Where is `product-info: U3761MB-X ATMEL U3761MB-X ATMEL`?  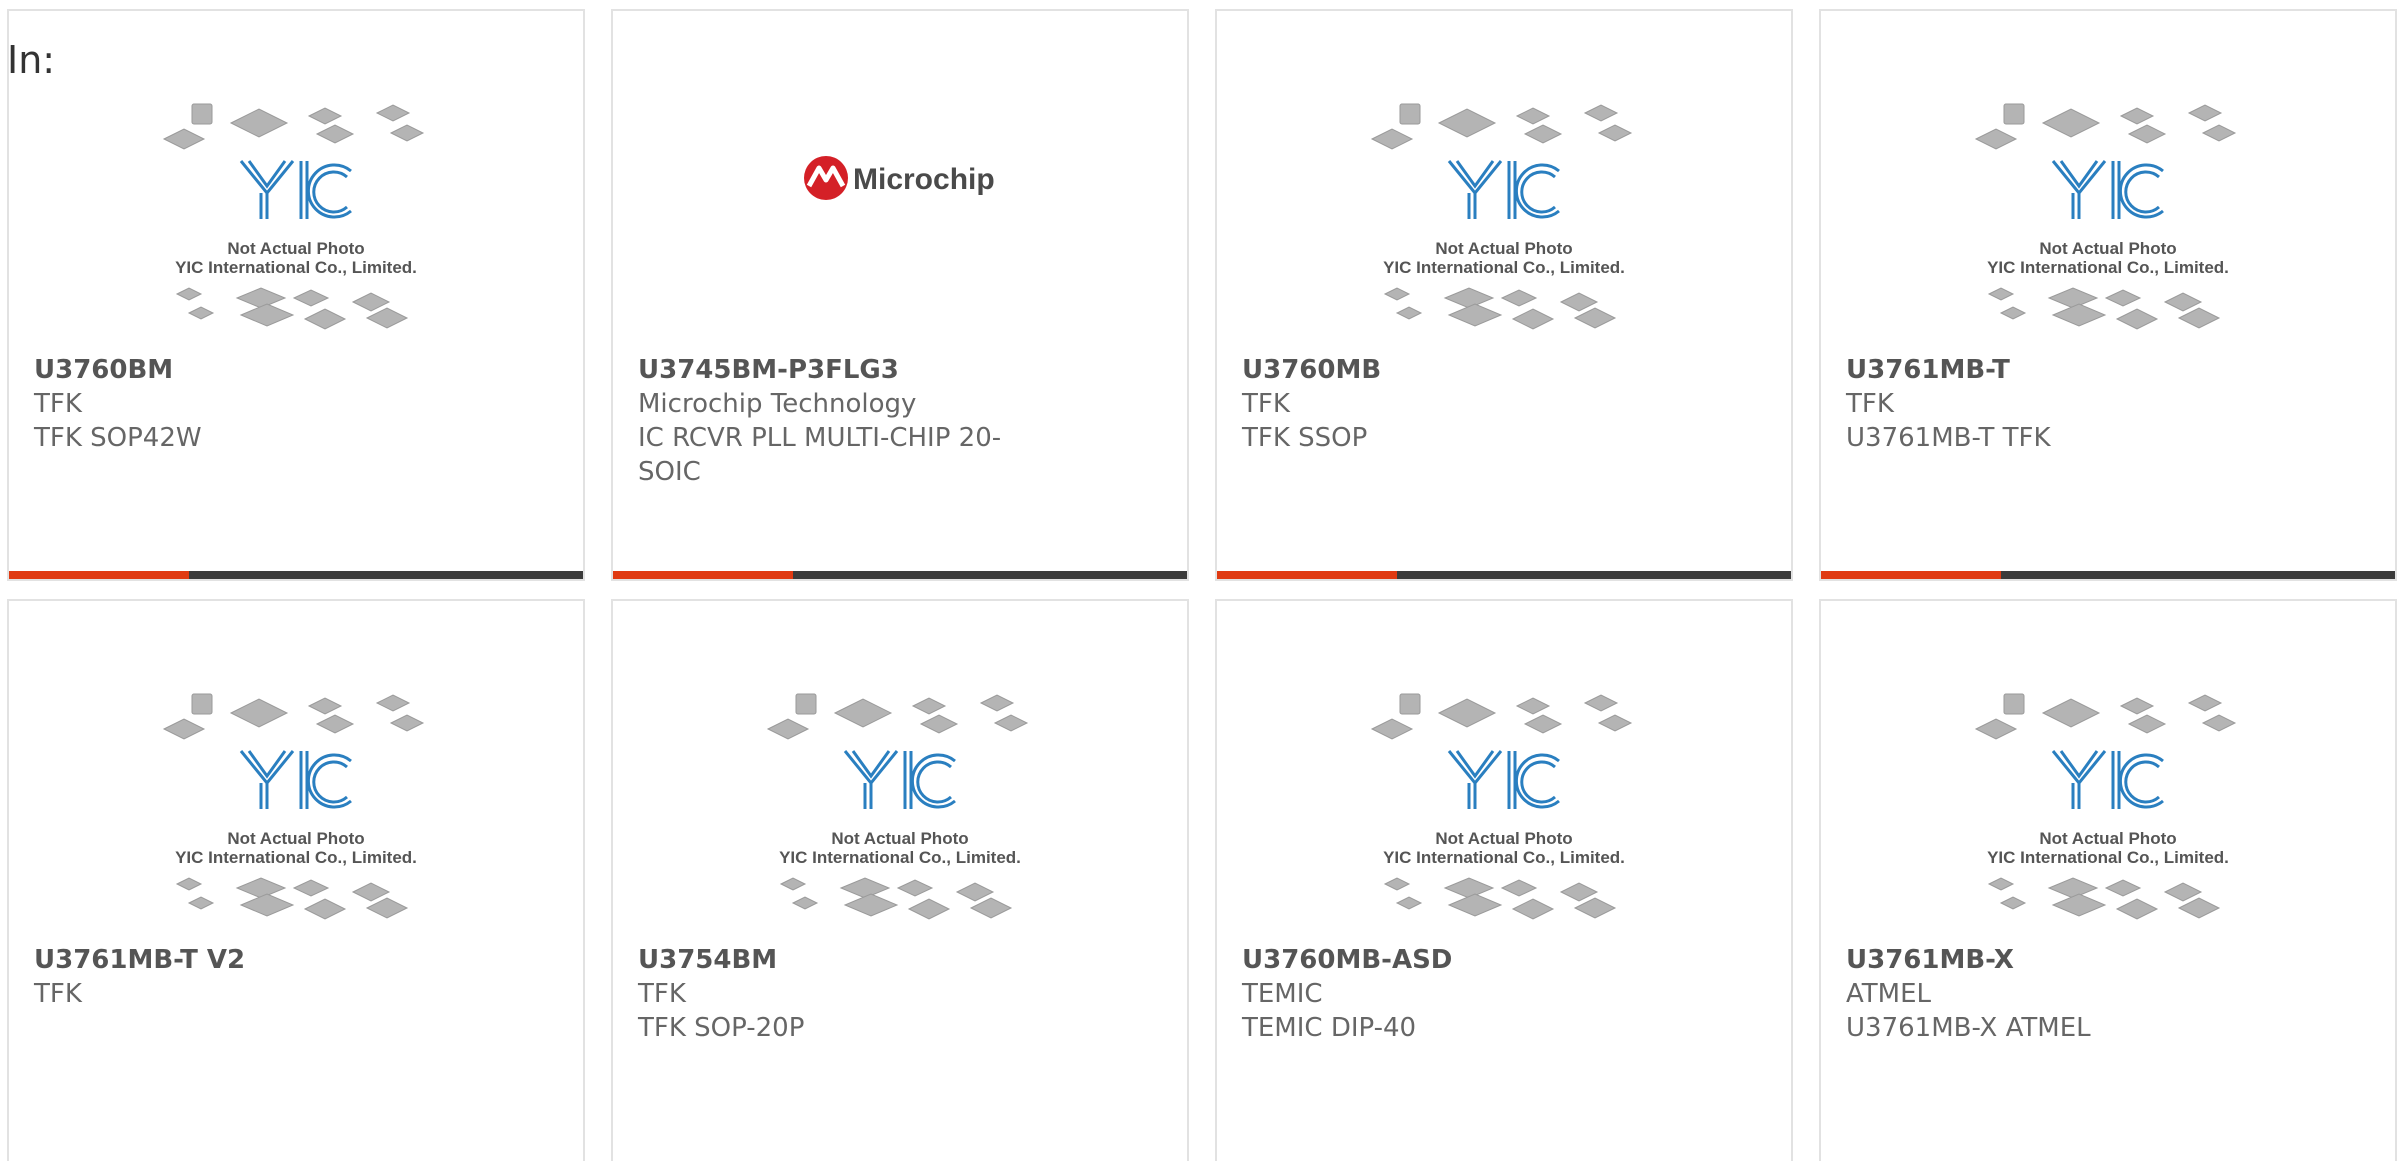
product-info: U3761MB-X ATMEL U3761MB-X ATMEL is located at coordinates (2046, 994).